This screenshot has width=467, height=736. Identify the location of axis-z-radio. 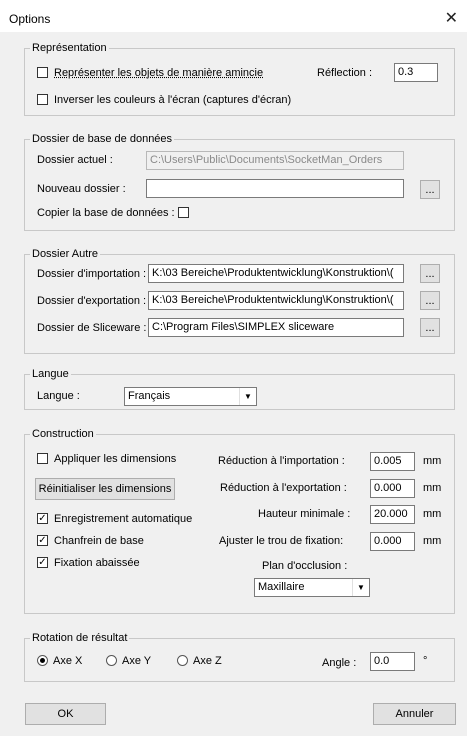
(182, 660).